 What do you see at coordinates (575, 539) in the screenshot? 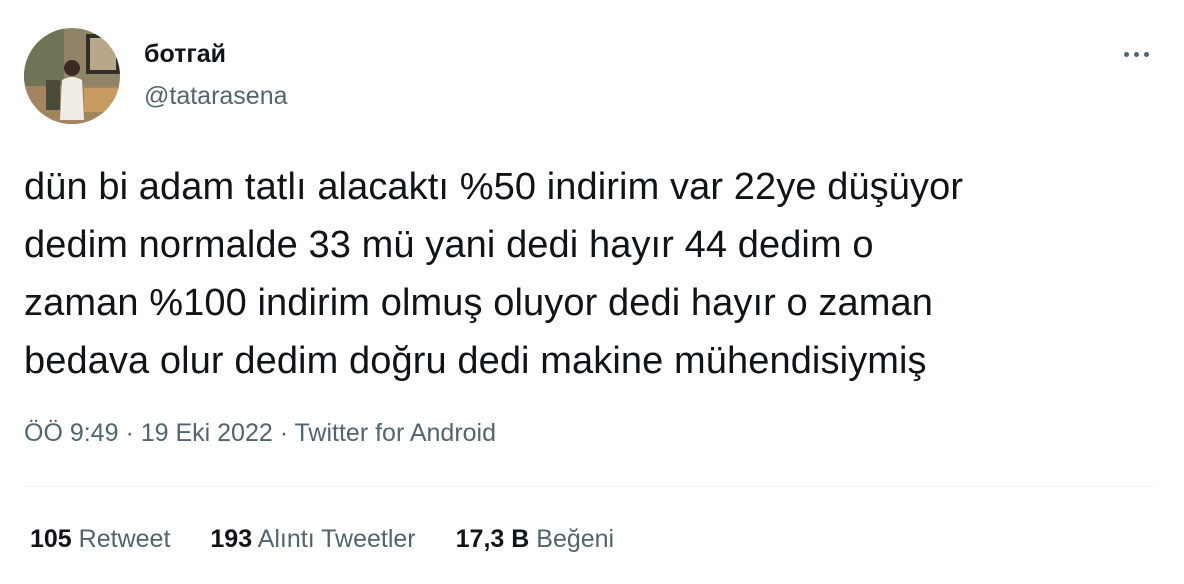
I see `stat-label: Beğeni` at bounding box center [575, 539].